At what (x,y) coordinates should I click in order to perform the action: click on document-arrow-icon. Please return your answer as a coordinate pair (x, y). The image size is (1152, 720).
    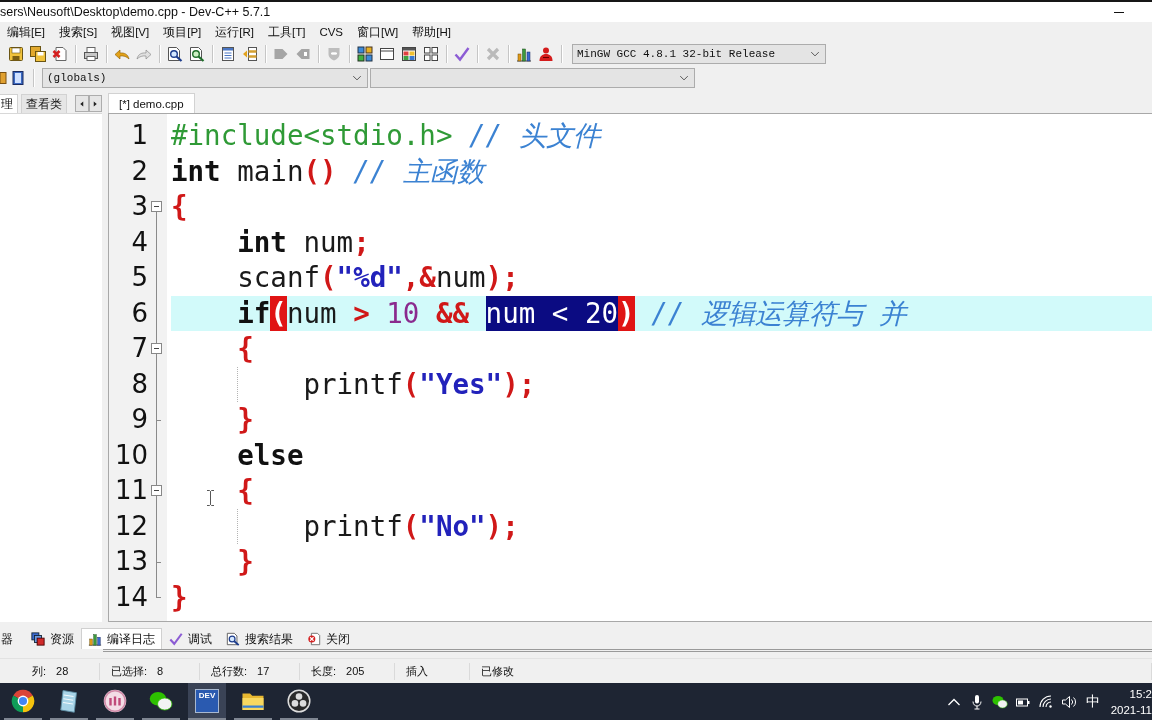
    Looking at the image, I should click on (250, 54).